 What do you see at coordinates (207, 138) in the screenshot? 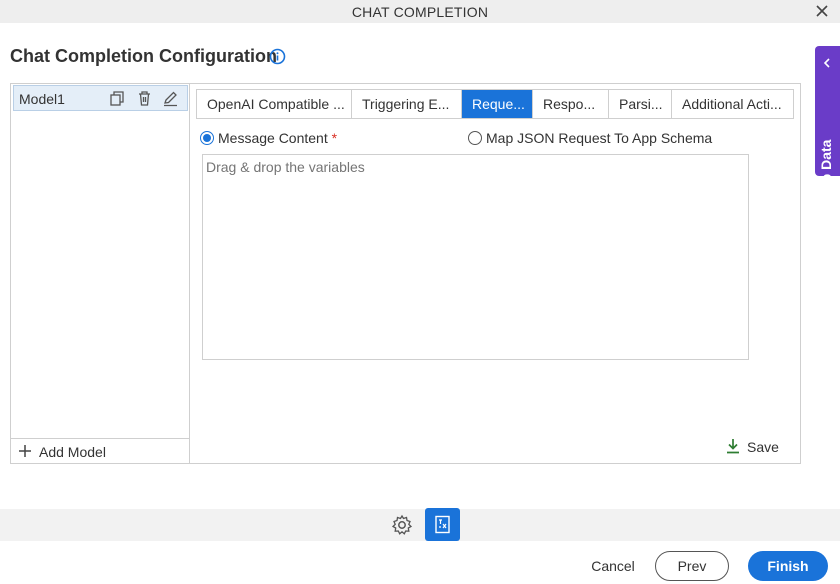
I see `radio-button-selected` at bounding box center [207, 138].